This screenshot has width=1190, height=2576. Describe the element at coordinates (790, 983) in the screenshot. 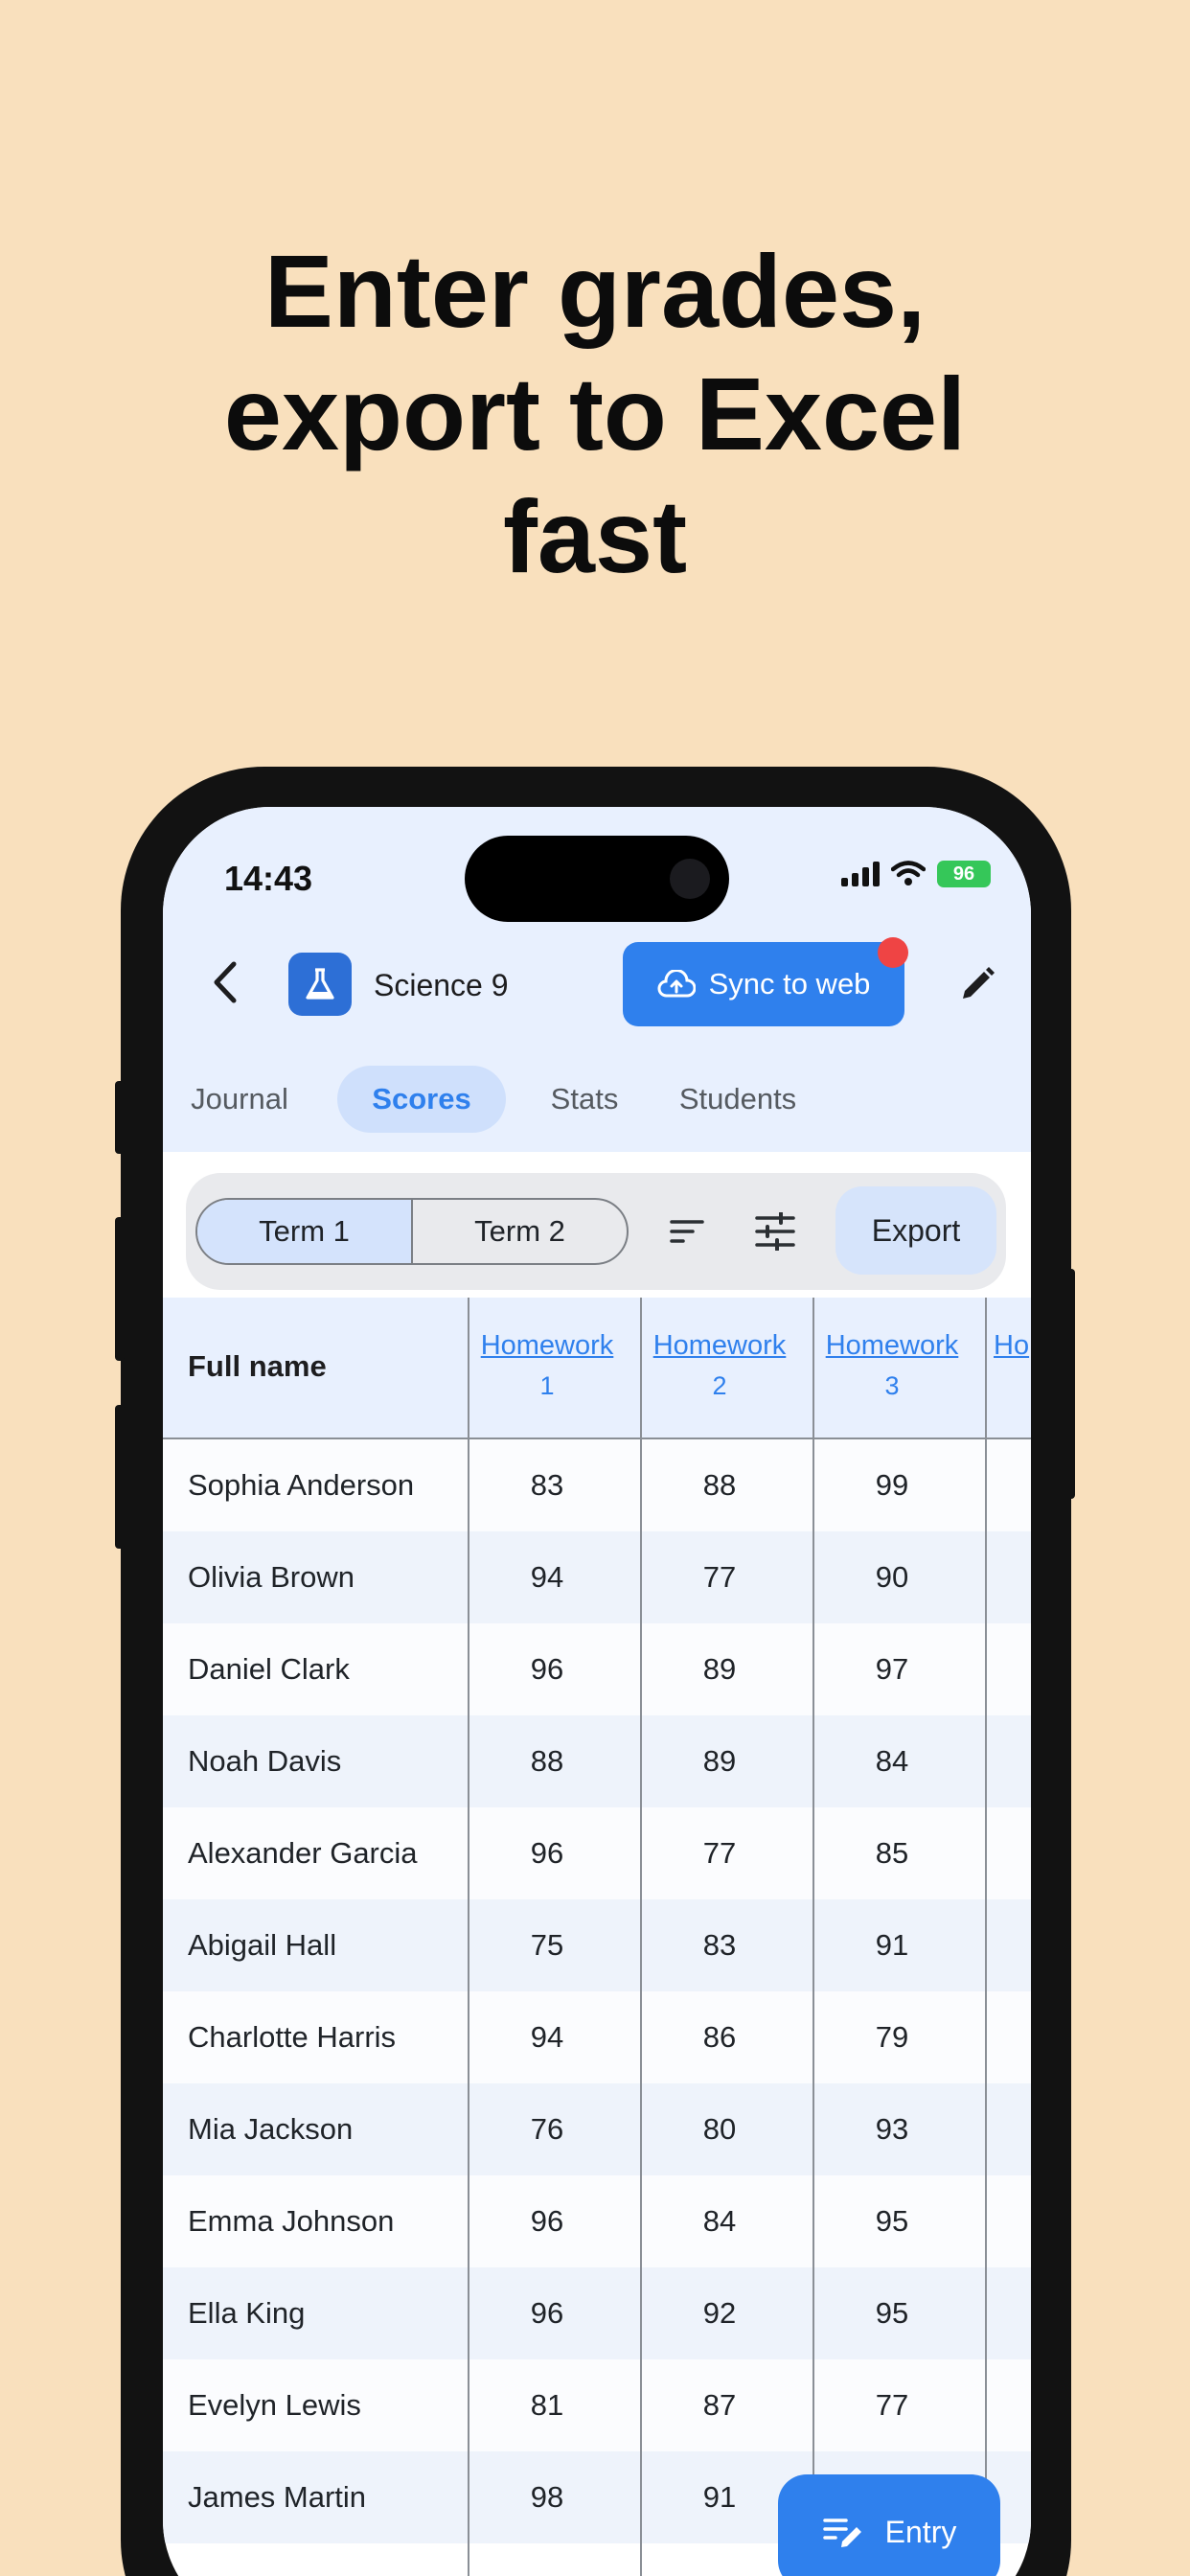

I see `sync-label: Sync to web` at that location.